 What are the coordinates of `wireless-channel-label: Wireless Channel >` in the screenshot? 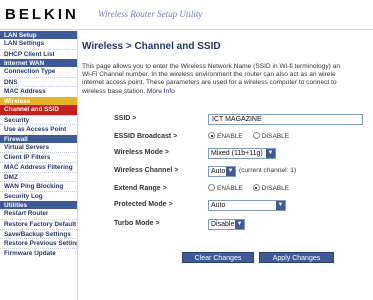 It's located at (146, 170).